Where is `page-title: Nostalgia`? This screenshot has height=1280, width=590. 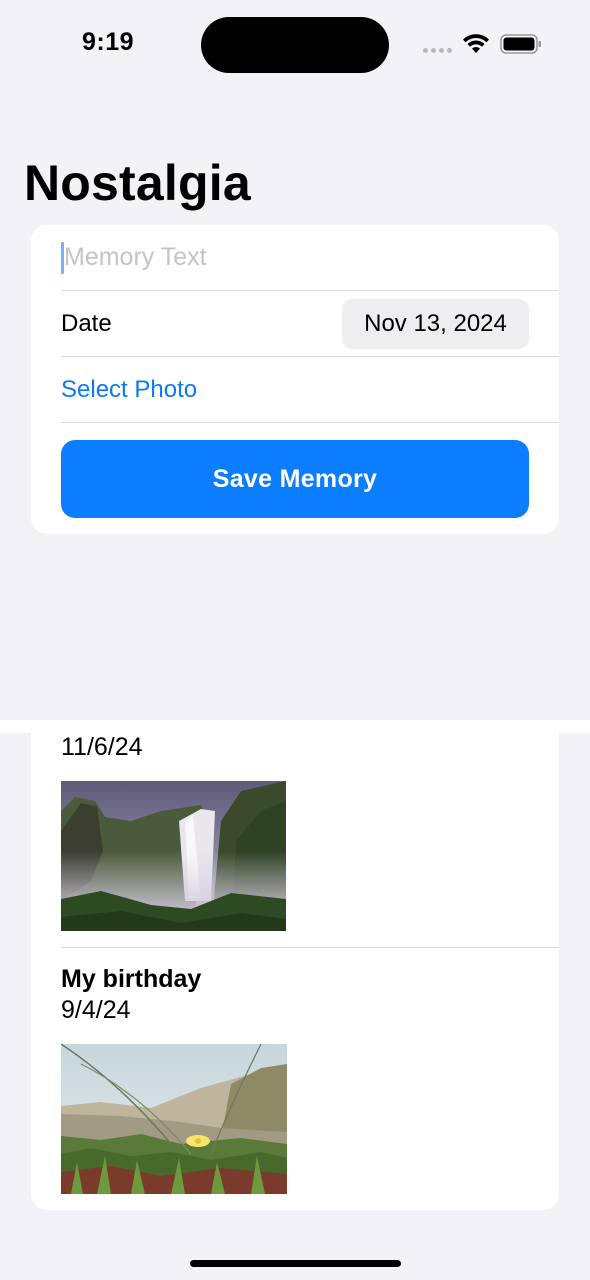
page-title: Nostalgia is located at coordinates (137, 183).